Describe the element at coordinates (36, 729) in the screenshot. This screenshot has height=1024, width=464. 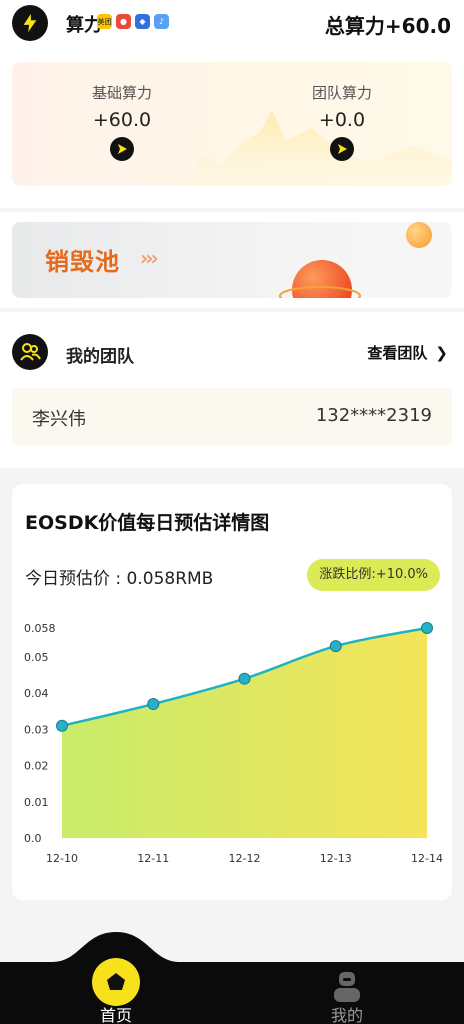
I see `y-tick-label: 0.03` at that location.